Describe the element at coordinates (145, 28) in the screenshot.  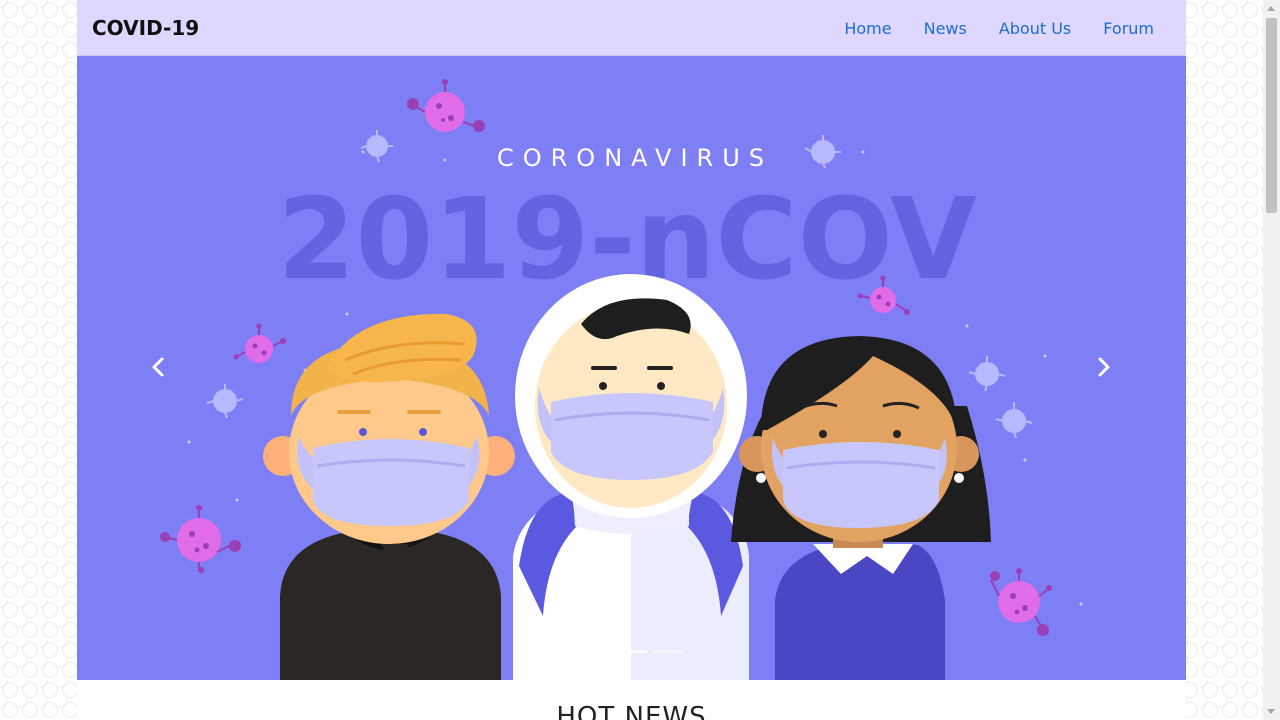
I see `brand-logo: COVID-19` at that location.